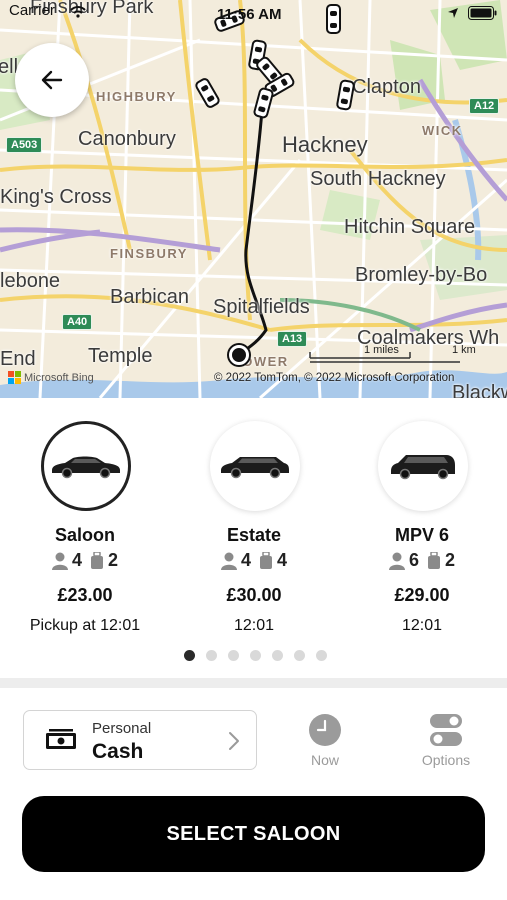 The width and height of the screenshot is (507, 900). Describe the element at coordinates (61, 739) in the screenshot. I see `cash-icon` at that location.